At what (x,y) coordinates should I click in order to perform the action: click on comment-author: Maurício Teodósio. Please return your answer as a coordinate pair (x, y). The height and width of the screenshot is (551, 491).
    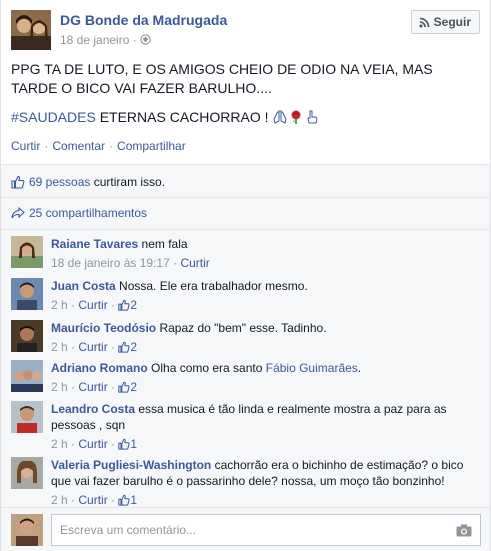
    Looking at the image, I should click on (103, 328).